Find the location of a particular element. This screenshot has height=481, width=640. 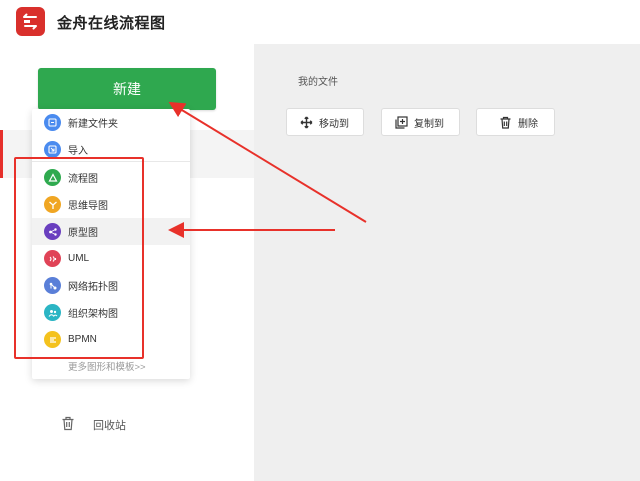

copy-to-button: 复制到 is located at coordinates (420, 122).